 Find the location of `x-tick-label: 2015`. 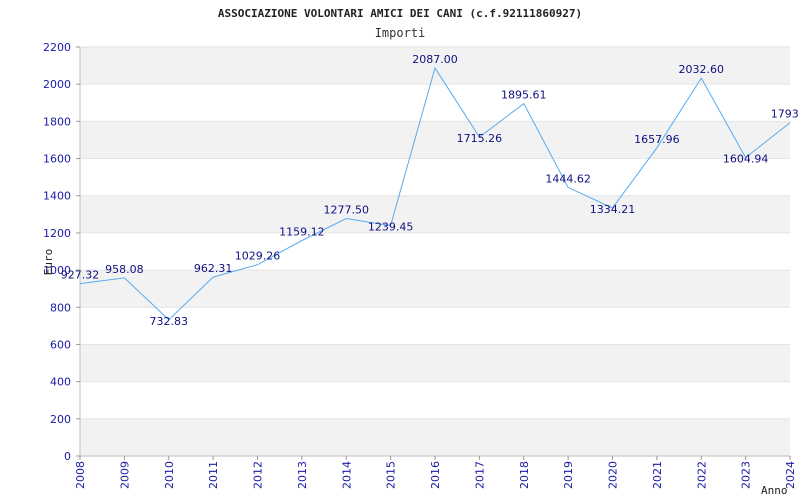

x-tick-label: 2015 is located at coordinates (391, 475).